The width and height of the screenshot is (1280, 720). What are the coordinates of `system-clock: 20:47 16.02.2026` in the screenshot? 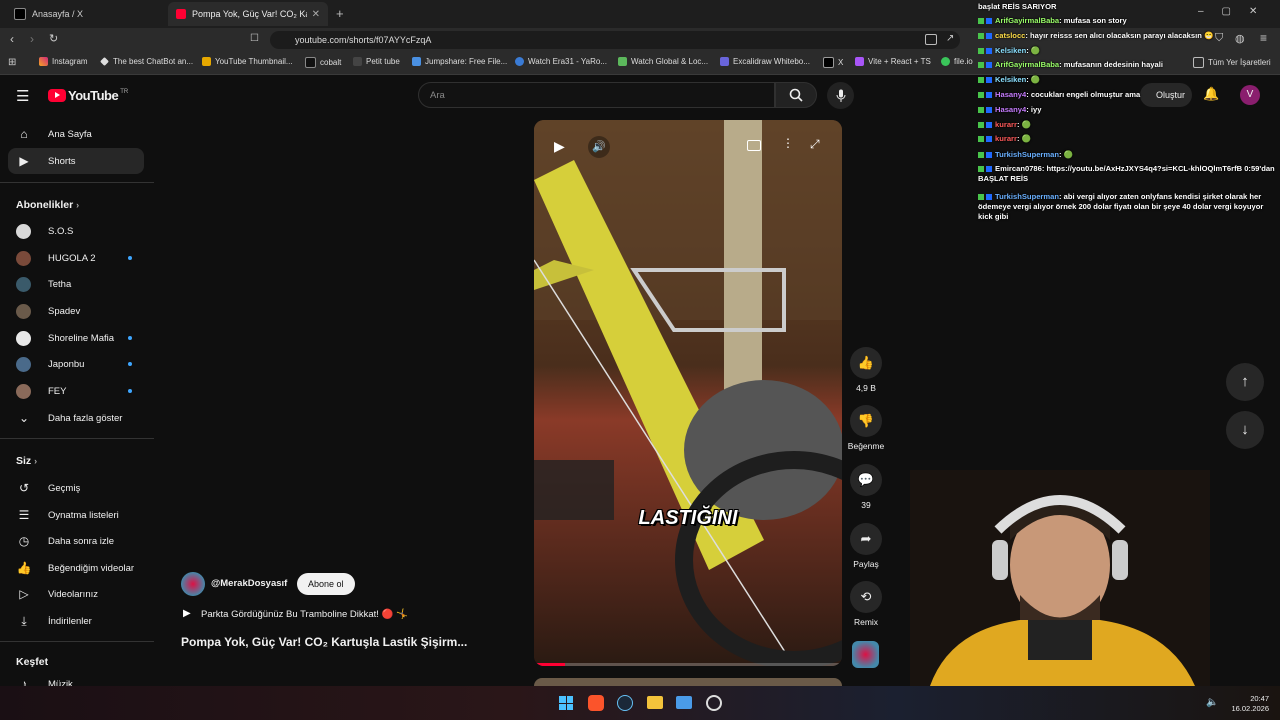 It's located at (1247, 704).